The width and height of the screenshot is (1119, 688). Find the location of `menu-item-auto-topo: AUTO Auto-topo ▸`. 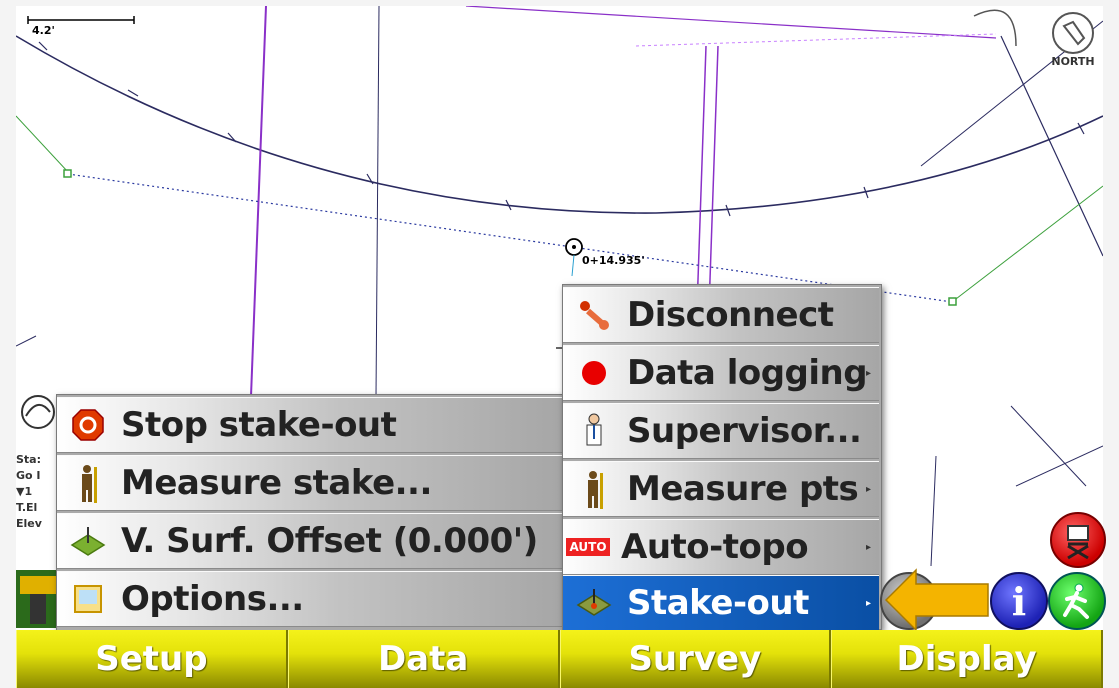

menu-item-auto-topo: AUTO Auto-topo ▸ is located at coordinates (721, 547).